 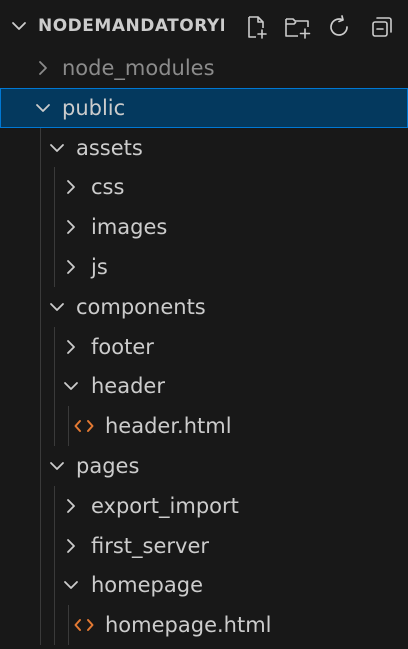 What do you see at coordinates (108, 466) in the screenshot?
I see `tree-item-label: pages` at bounding box center [108, 466].